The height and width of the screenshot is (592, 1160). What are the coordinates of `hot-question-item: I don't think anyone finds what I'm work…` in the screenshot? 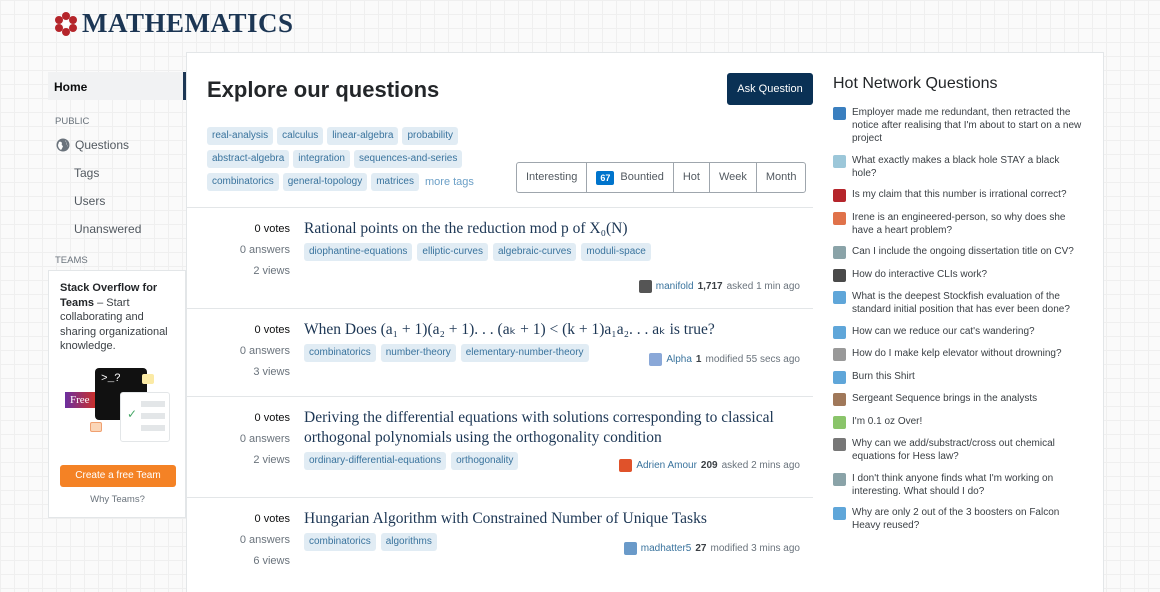 It's located at (958, 485).